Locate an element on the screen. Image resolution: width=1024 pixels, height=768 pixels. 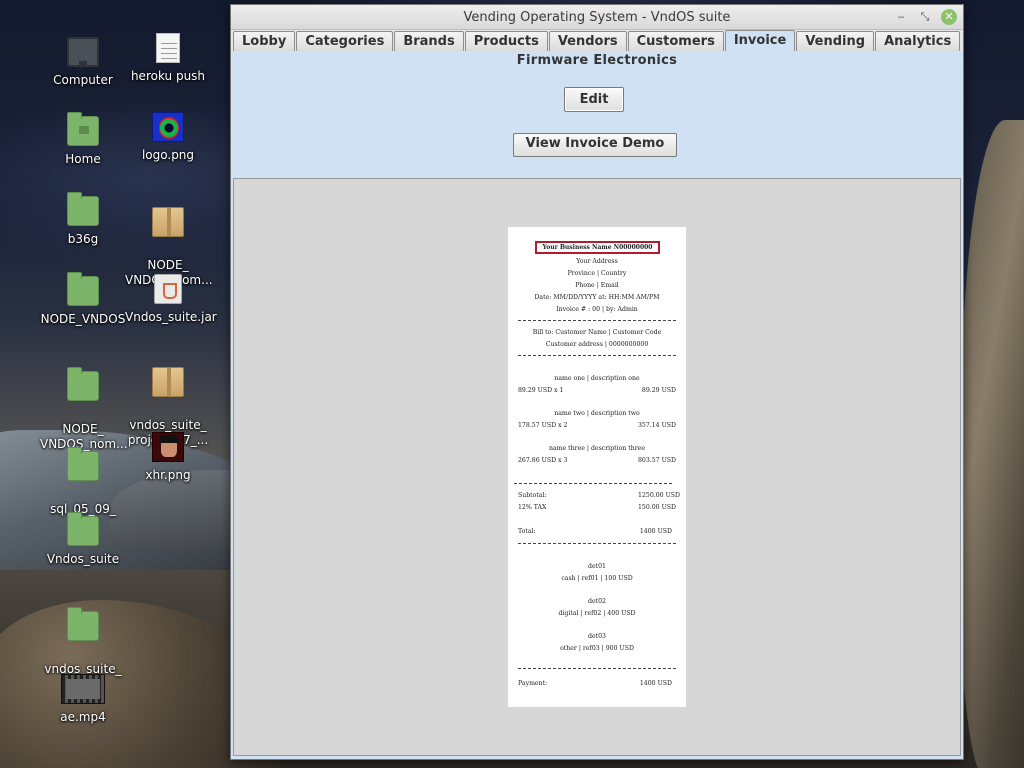
view-invoice-demo-button: View Invoice Demo is located at coordinates (595, 145).